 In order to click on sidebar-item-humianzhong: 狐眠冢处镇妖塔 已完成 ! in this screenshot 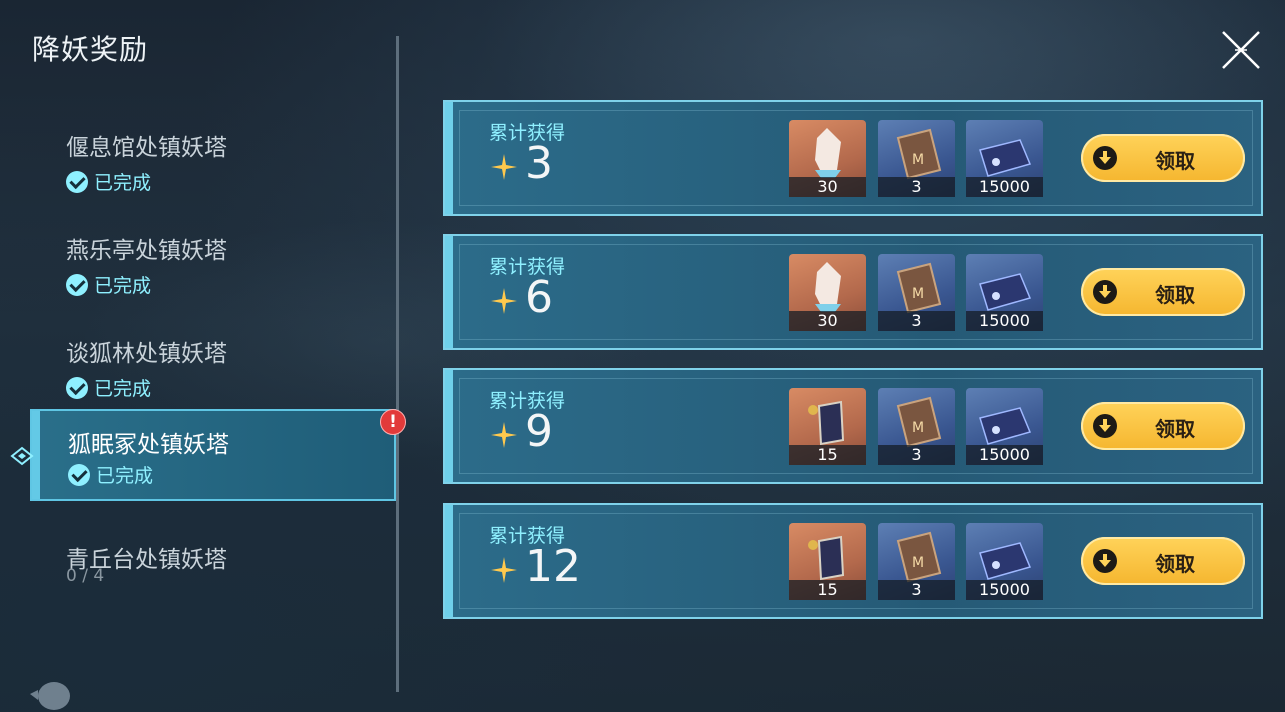, I will do `click(218, 455)`.